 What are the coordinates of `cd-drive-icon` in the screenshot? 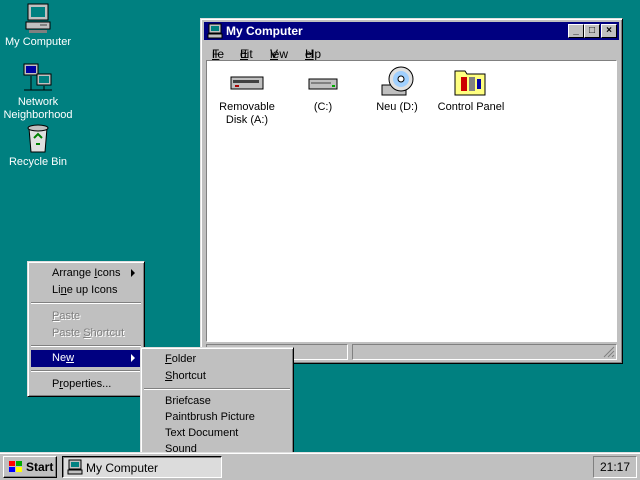 It's located at (397, 82).